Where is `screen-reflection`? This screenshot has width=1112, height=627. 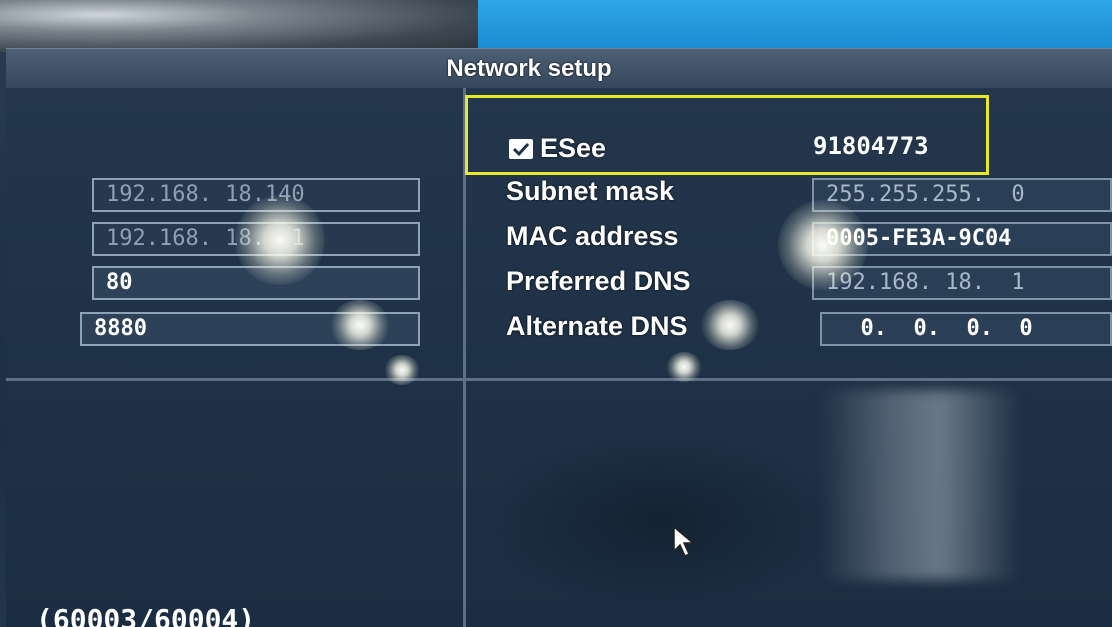 screen-reflection is located at coordinates (920, 485).